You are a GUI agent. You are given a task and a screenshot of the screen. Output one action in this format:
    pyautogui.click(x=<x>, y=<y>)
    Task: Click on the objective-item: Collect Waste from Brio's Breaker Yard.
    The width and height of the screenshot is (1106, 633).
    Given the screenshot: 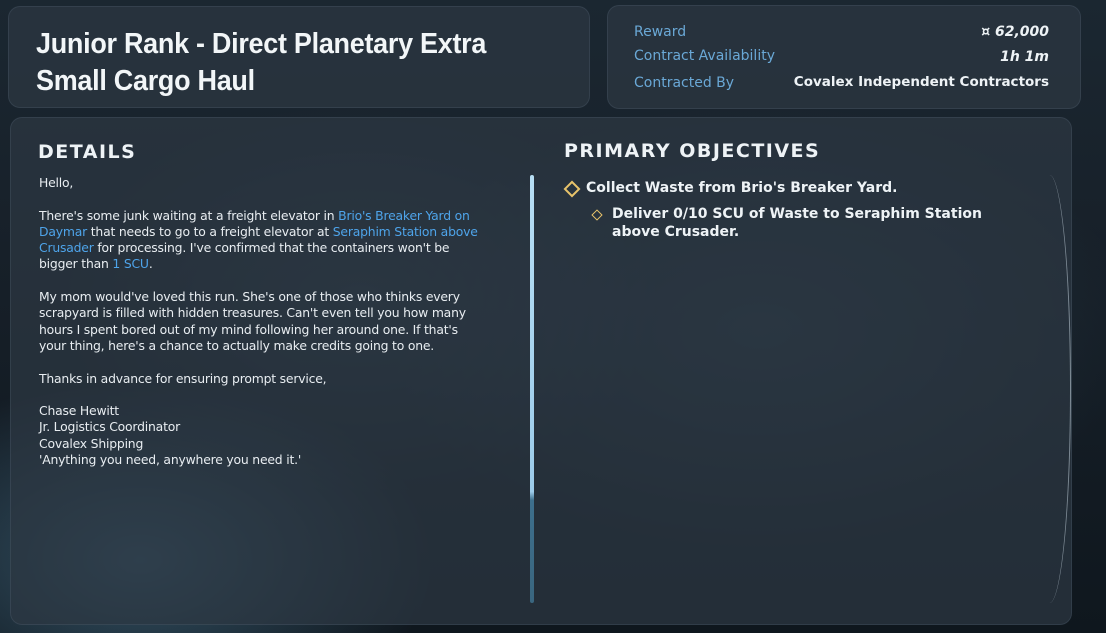 What is the action you would take?
    pyautogui.click(x=742, y=188)
    